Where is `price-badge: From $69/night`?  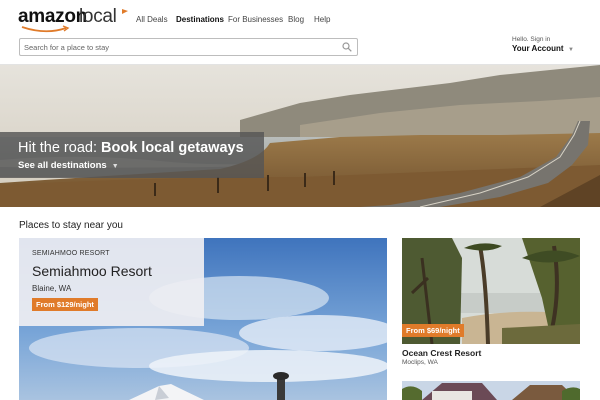 price-badge: From $69/night is located at coordinates (433, 330).